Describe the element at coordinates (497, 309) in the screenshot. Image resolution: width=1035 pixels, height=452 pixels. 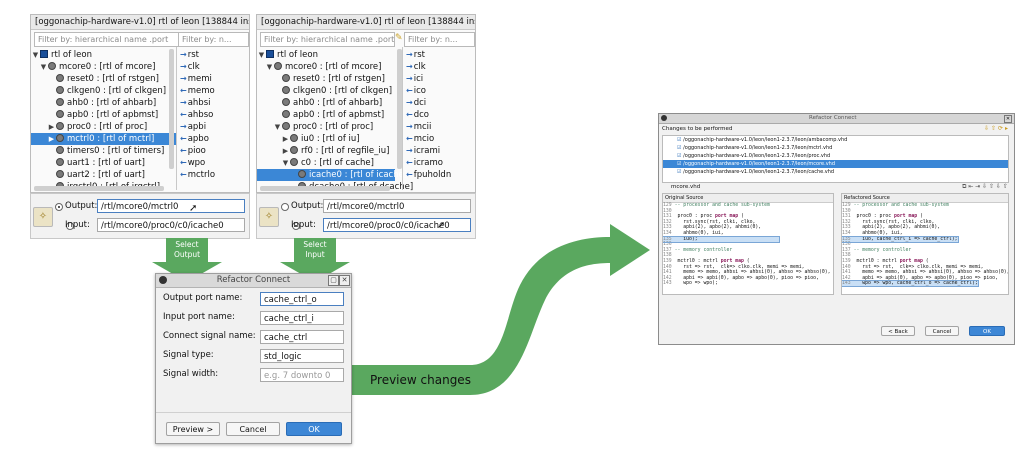
I see `preview-changes-arrow` at that location.